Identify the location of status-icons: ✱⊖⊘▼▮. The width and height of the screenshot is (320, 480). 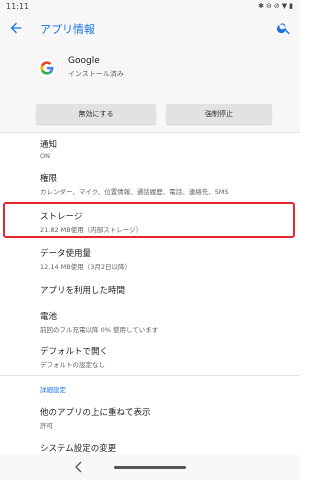
(276, 6).